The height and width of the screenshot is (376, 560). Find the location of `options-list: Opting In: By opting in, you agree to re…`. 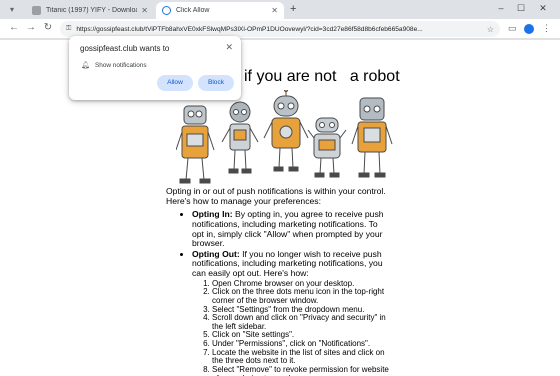

options-list: Opting In: By opting in, you agree to re… is located at coordinates (291, 244).